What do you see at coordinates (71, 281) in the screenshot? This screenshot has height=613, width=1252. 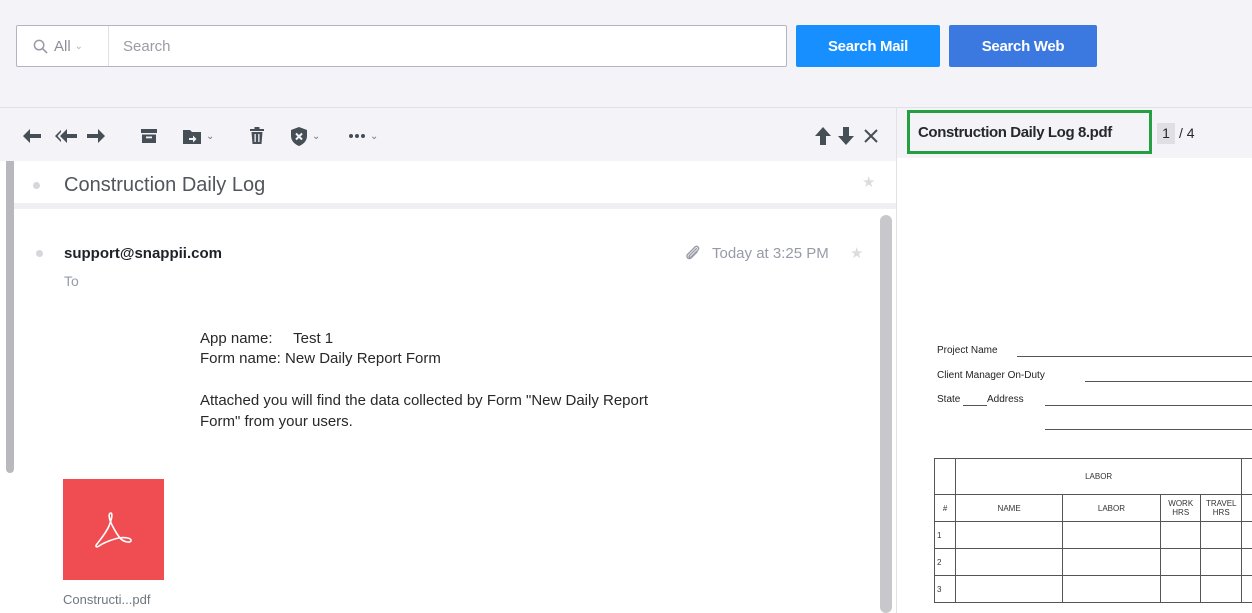 I see `recipient-label: To` at bounding box center [71, 281].